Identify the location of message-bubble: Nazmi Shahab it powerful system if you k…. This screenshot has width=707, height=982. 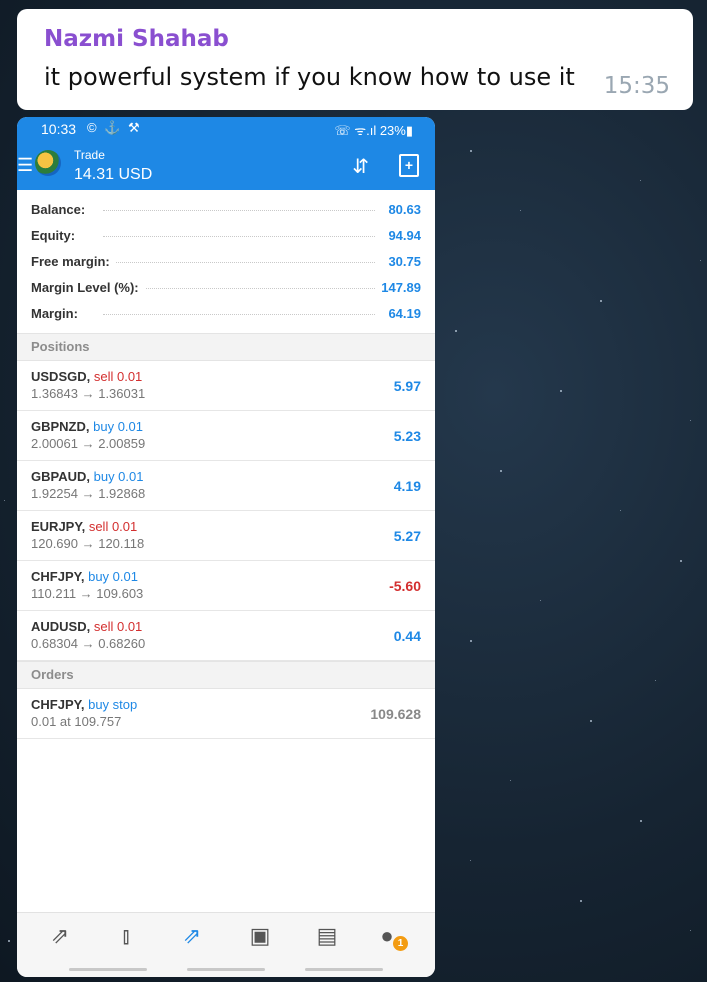
(355, 59).